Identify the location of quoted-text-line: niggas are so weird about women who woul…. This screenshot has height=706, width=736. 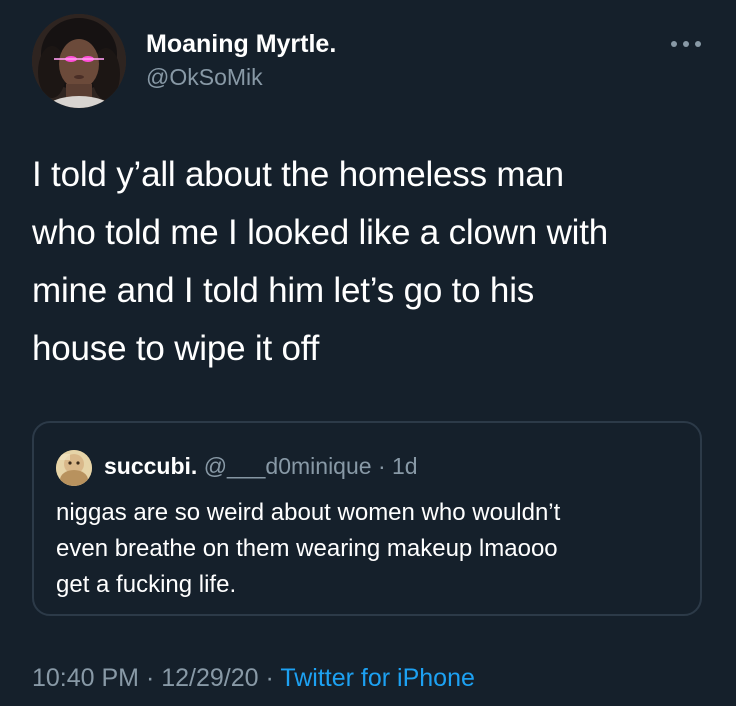
(308, 512).